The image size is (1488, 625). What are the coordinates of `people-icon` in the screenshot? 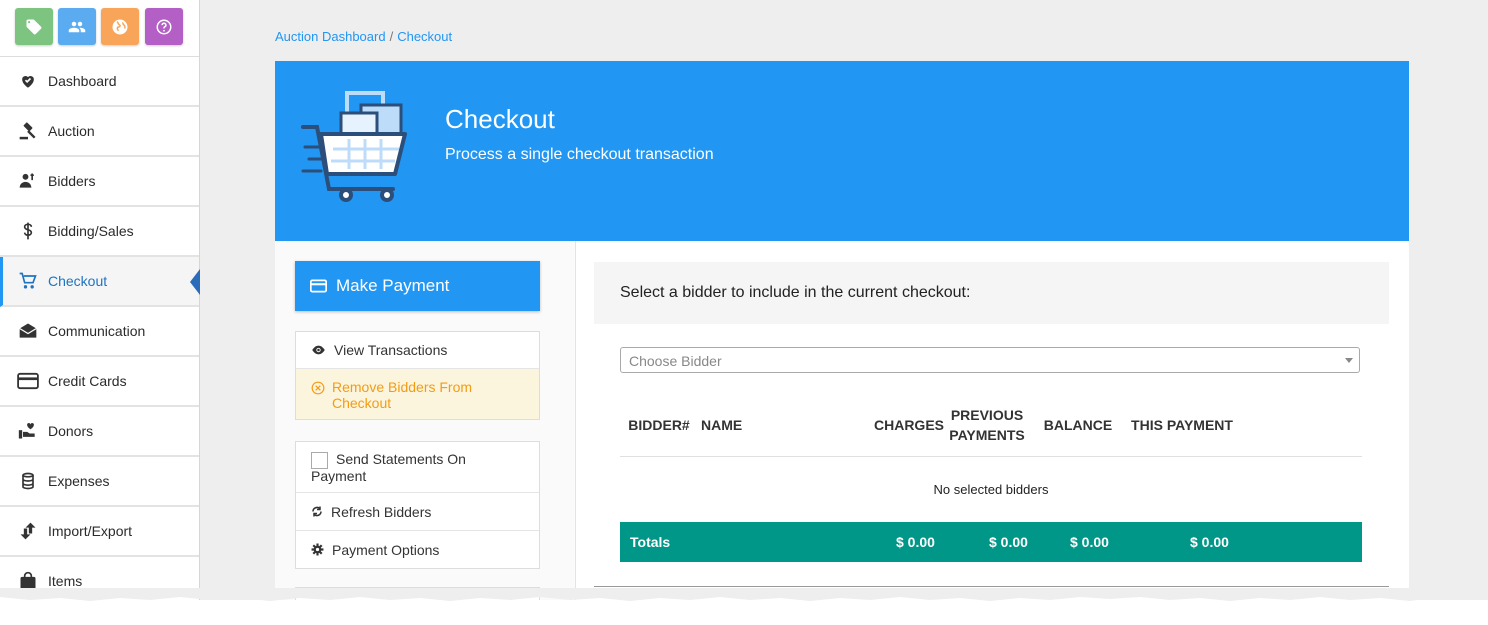 It's located at (77, 26).